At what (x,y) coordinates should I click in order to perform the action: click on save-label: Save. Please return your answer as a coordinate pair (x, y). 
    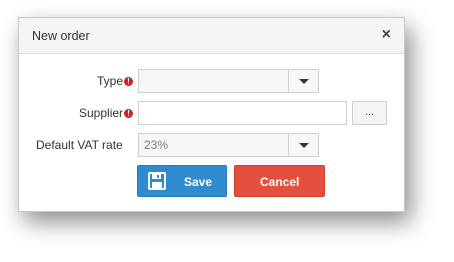
    Looking at the image, I should click on (198, 182).